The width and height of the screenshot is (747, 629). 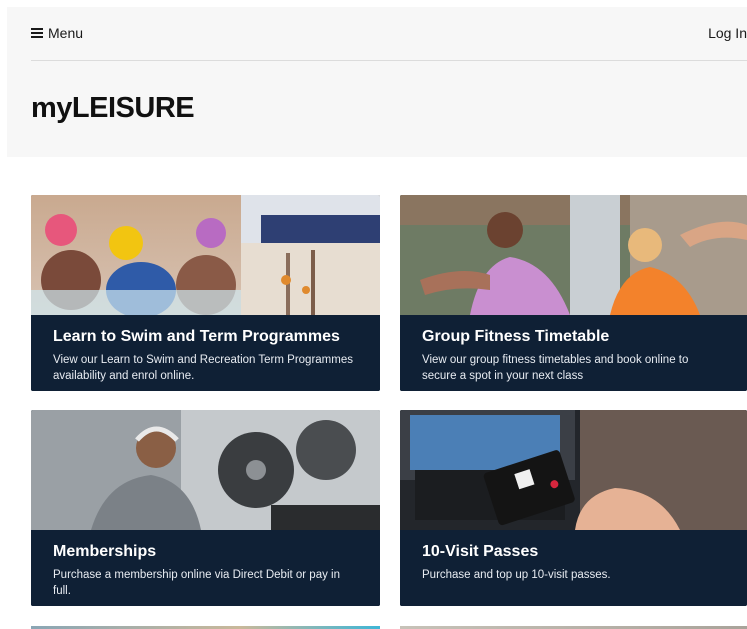 What do you see at coordinates (389, 34) in the screenshot?
I see `top-bar: Menu Log In` at bounding box center [389, 34].